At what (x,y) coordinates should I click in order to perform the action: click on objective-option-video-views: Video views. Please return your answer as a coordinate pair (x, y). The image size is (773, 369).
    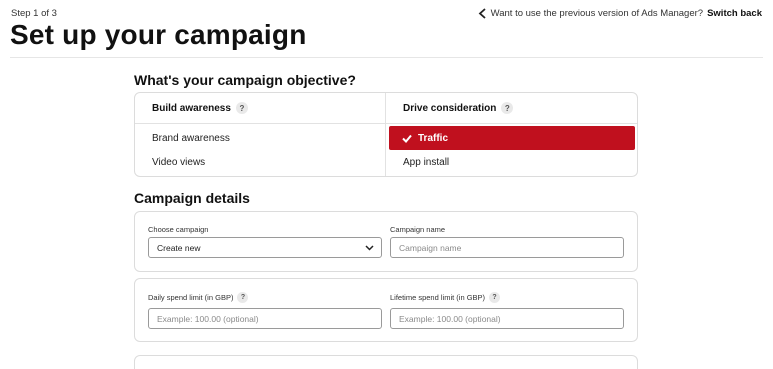
    Looking at the image, I should click on (178, 162).